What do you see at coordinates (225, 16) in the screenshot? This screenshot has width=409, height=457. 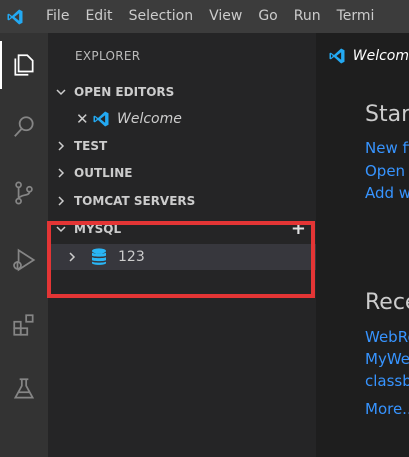 I see `menu-view: View` at bounding box center [225, 16].